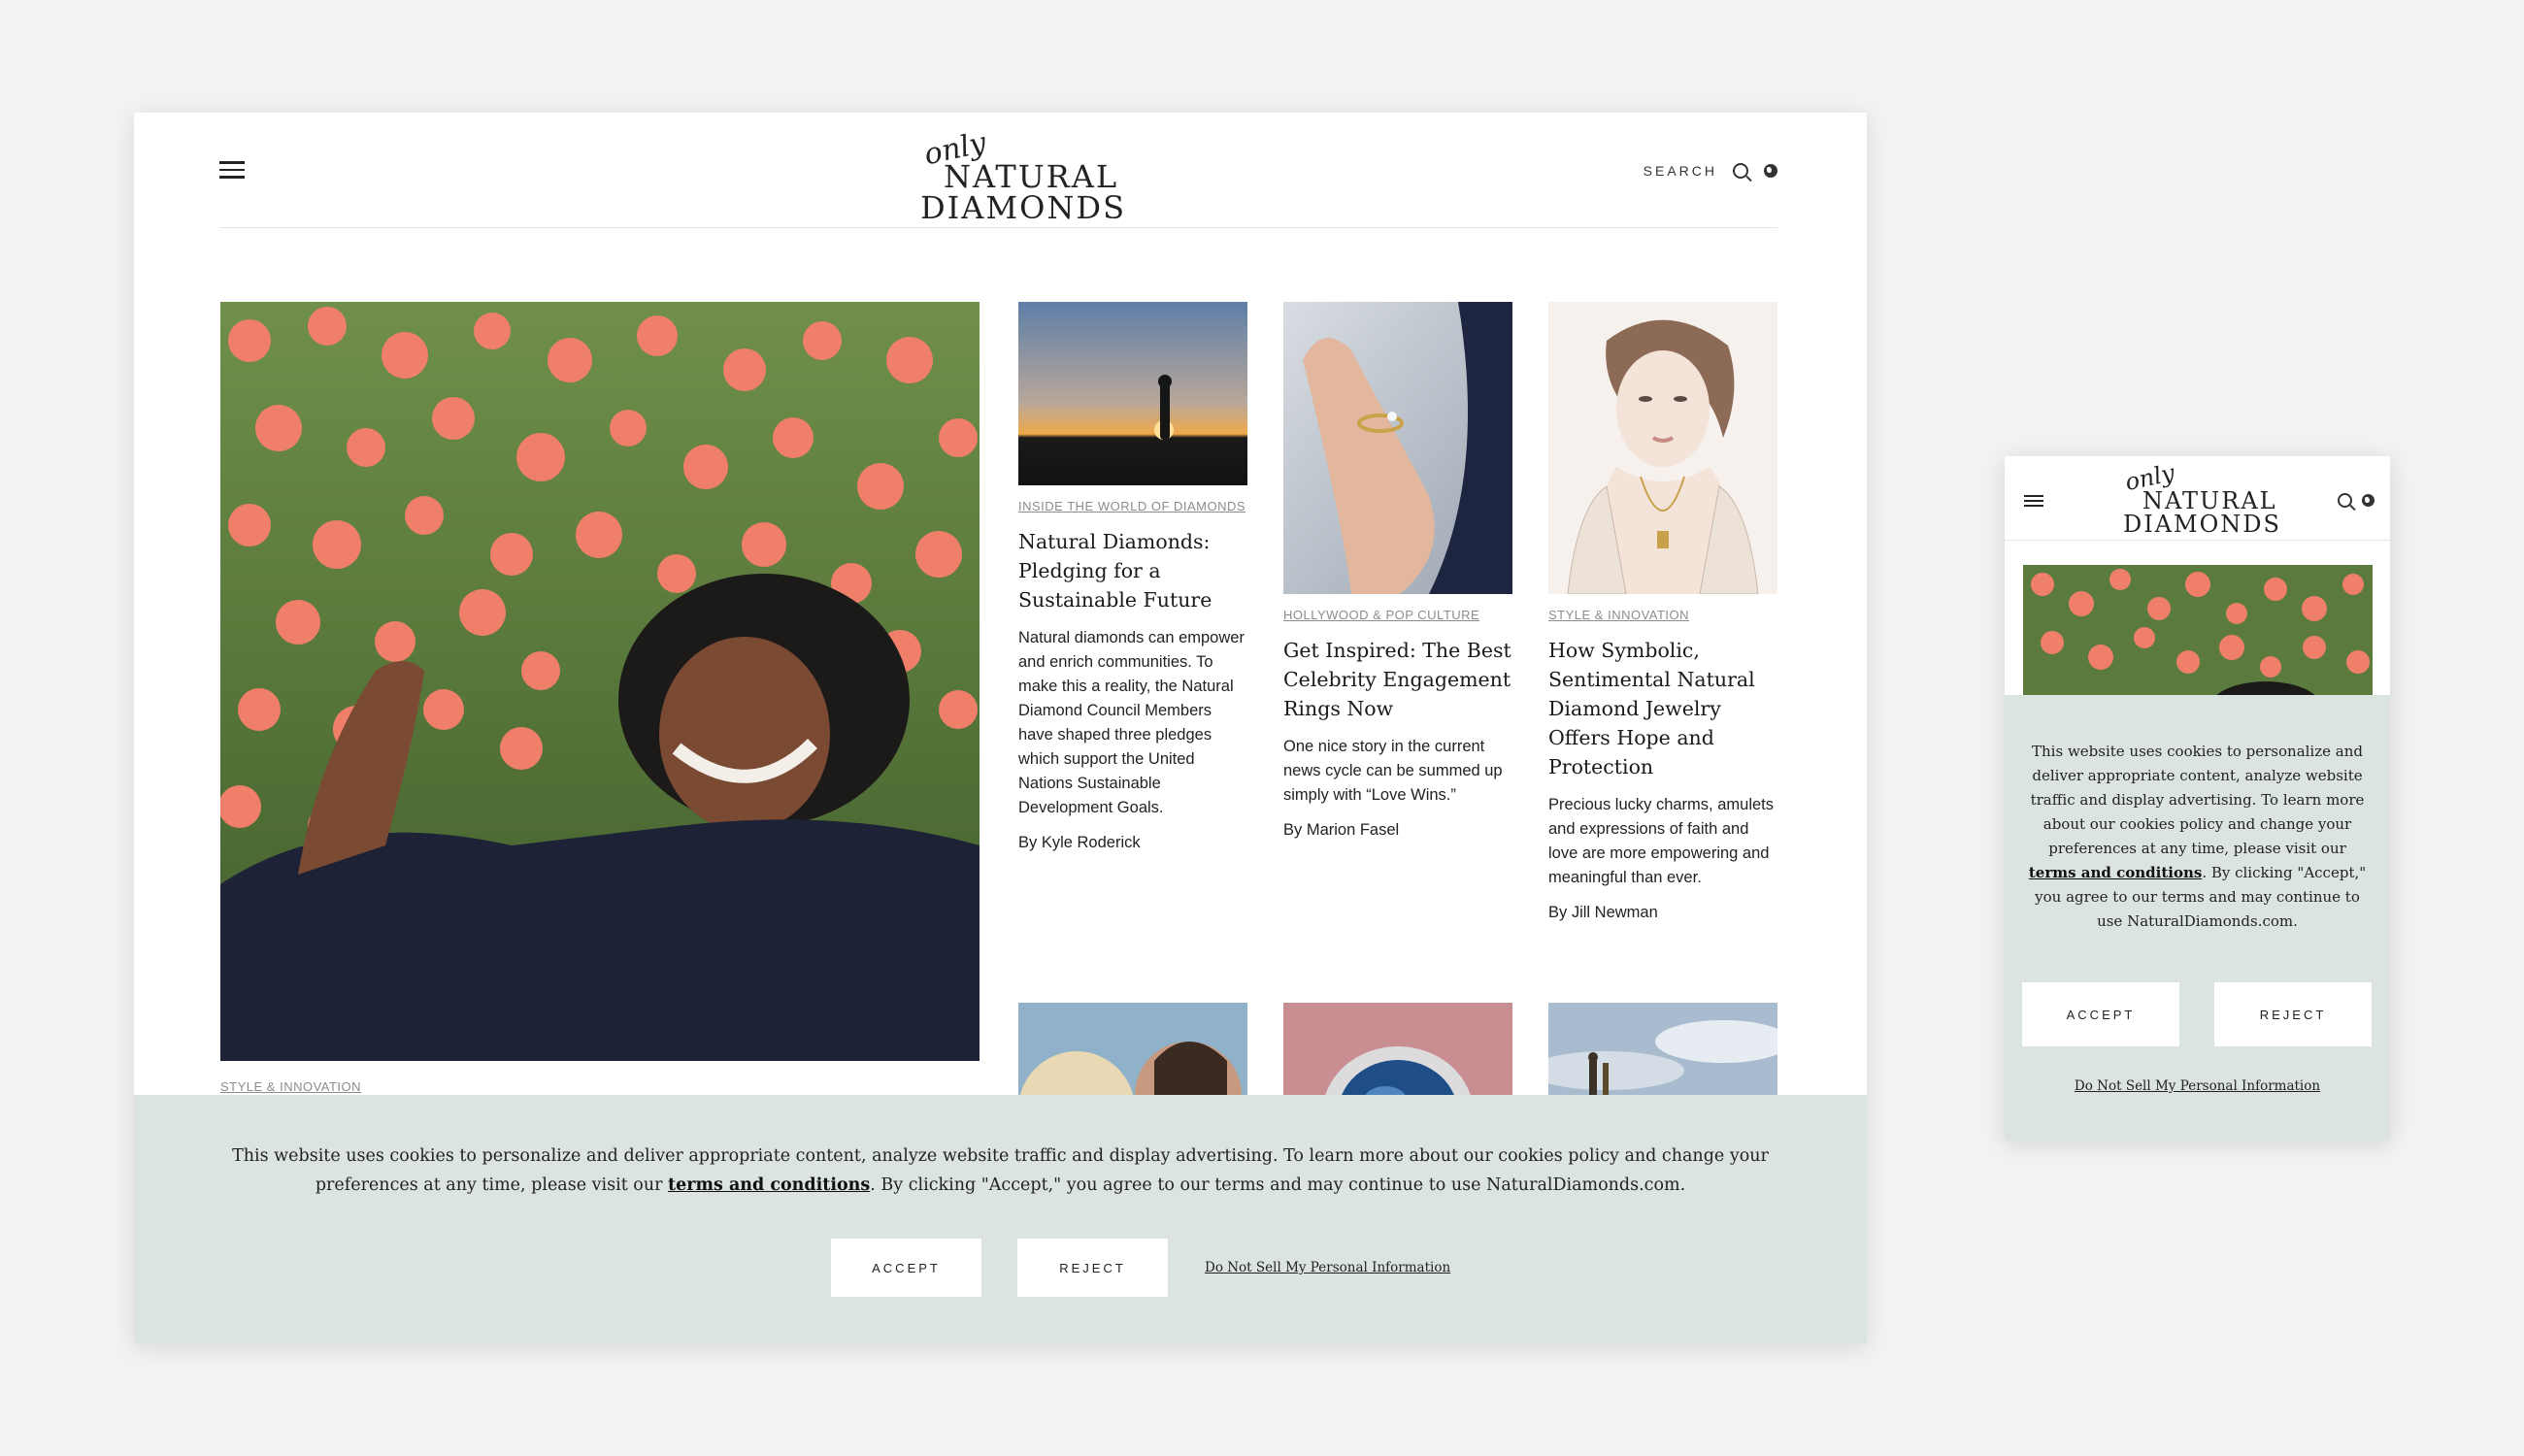 The height and width of the screenshot is (1456, 2524). What do you see at coordinates (1132, 506) in the screenshot?
I see `article-category-link: INSIDE THE WORLD OF DIAMONDS` at bounding box center [1132, 506].